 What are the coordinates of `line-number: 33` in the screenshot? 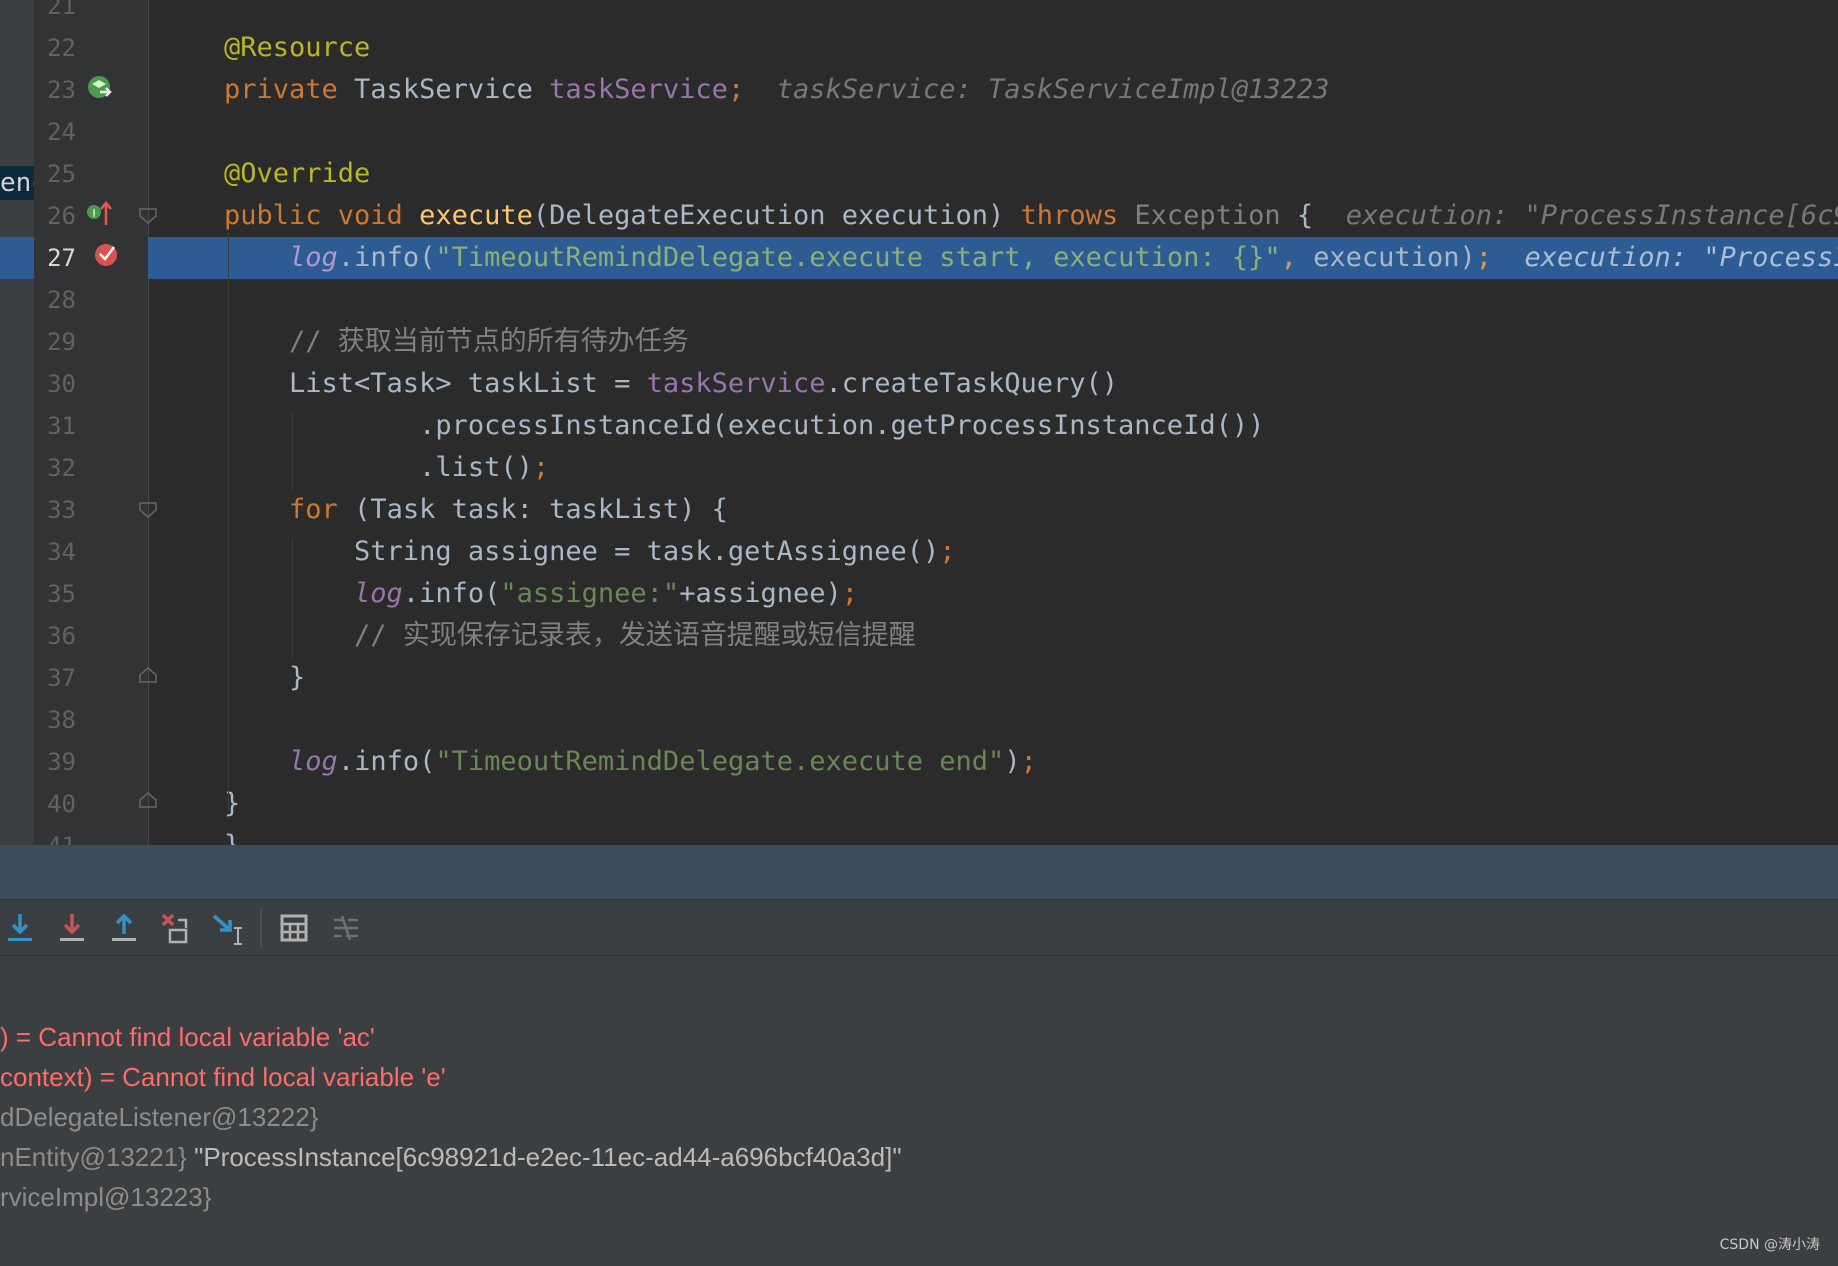 It's located at (55, 510).